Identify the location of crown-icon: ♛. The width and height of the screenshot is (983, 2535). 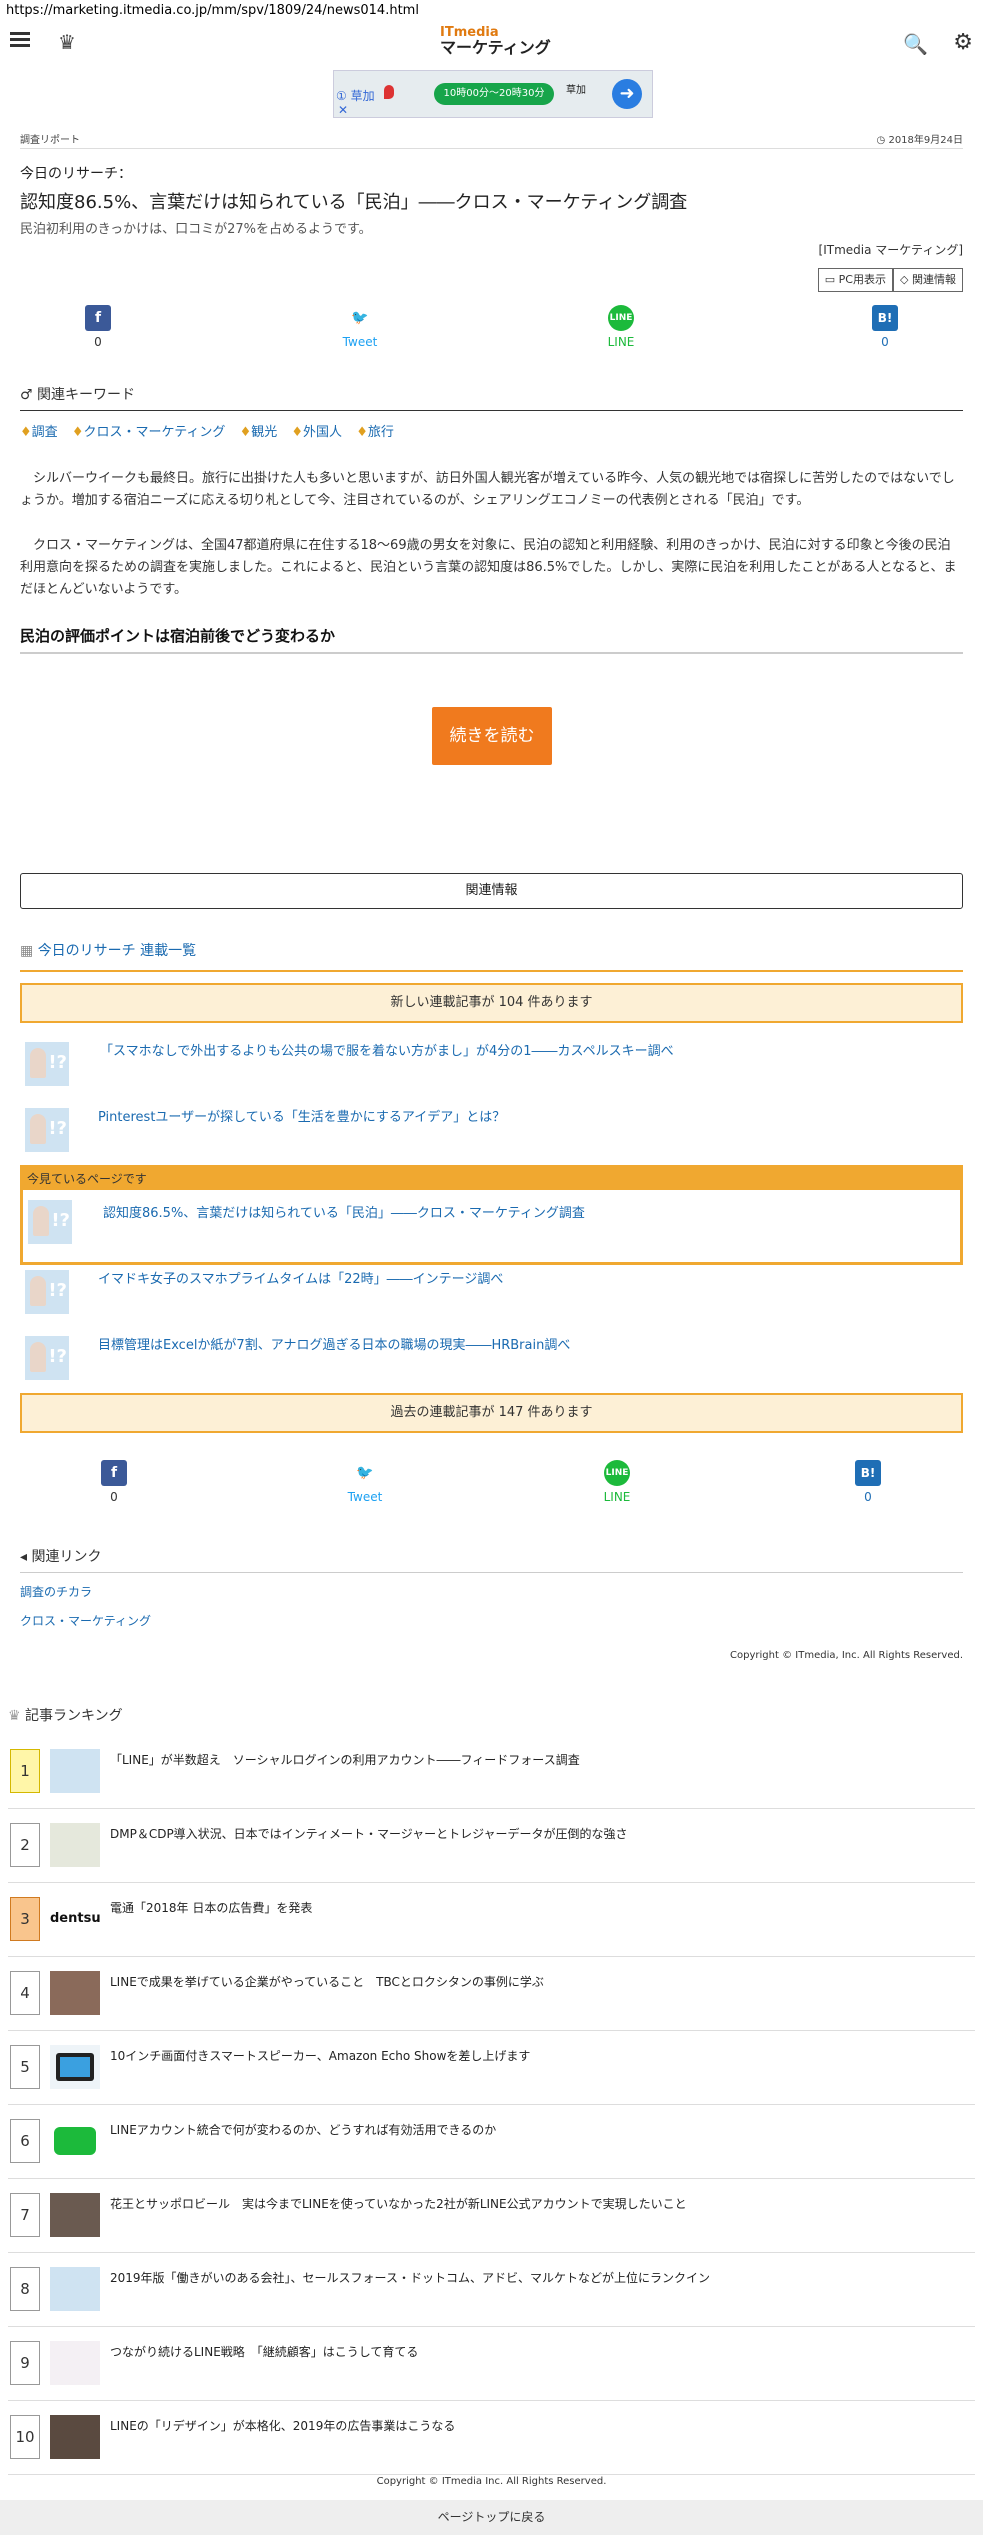
(67, 42).